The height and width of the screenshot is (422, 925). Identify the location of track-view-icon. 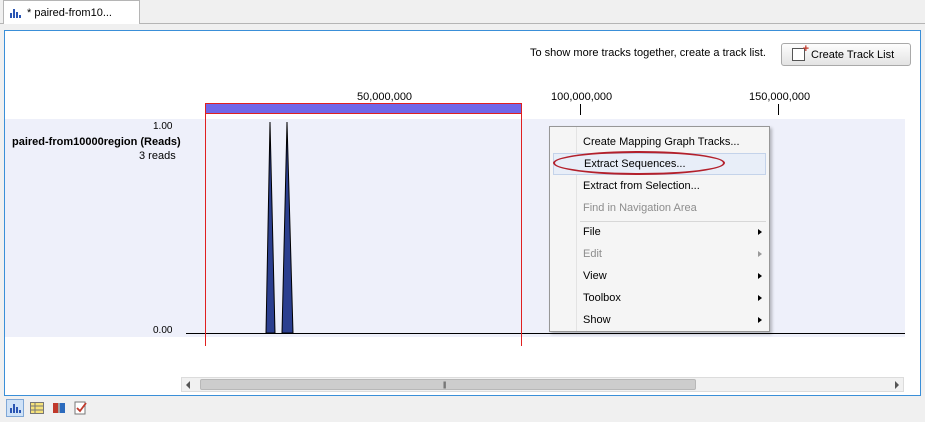
(15, 408).